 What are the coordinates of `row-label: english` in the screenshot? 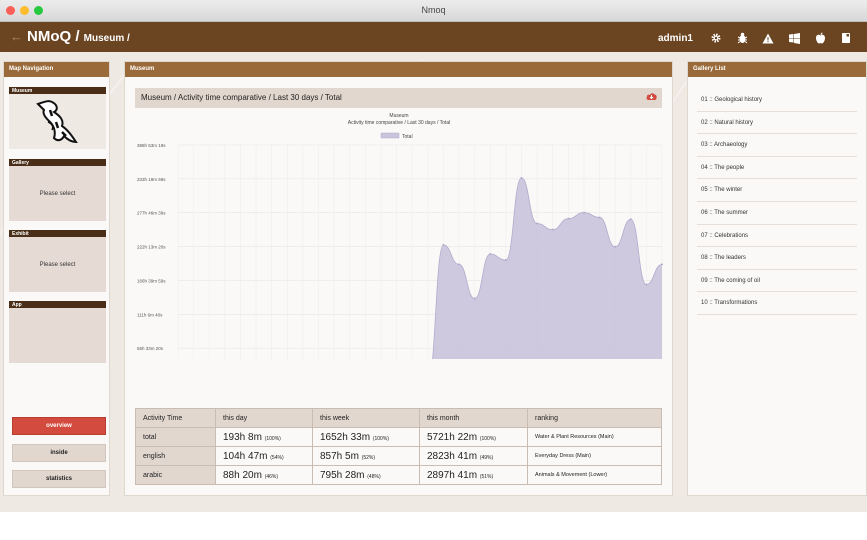 It's located at (175, 456).